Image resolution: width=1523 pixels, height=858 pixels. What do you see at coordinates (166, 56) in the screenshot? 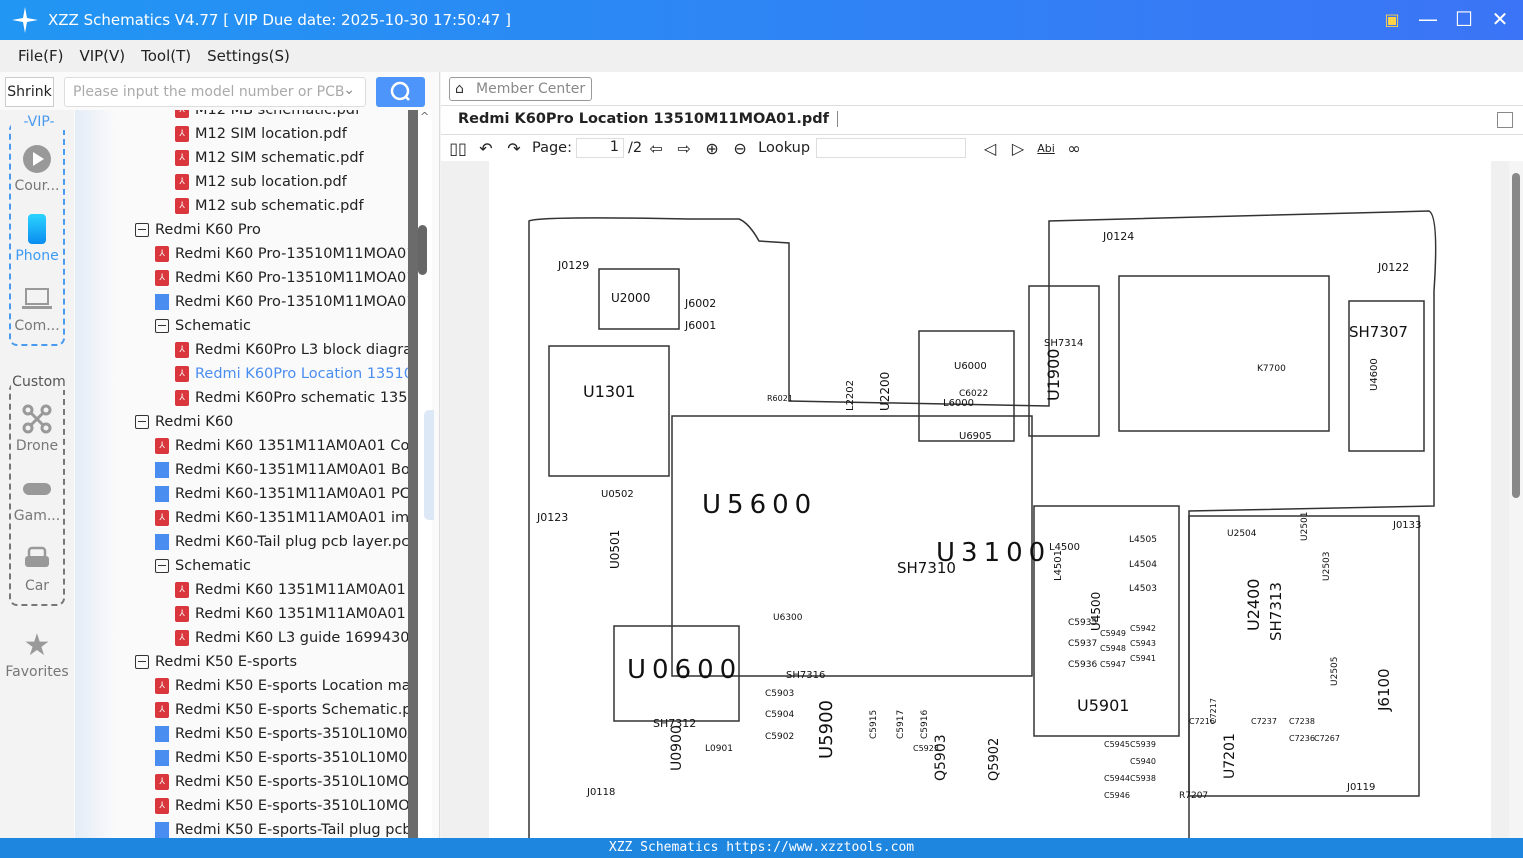
I see `menu-tool: Tool(T)` at bounding box center [166, 56].